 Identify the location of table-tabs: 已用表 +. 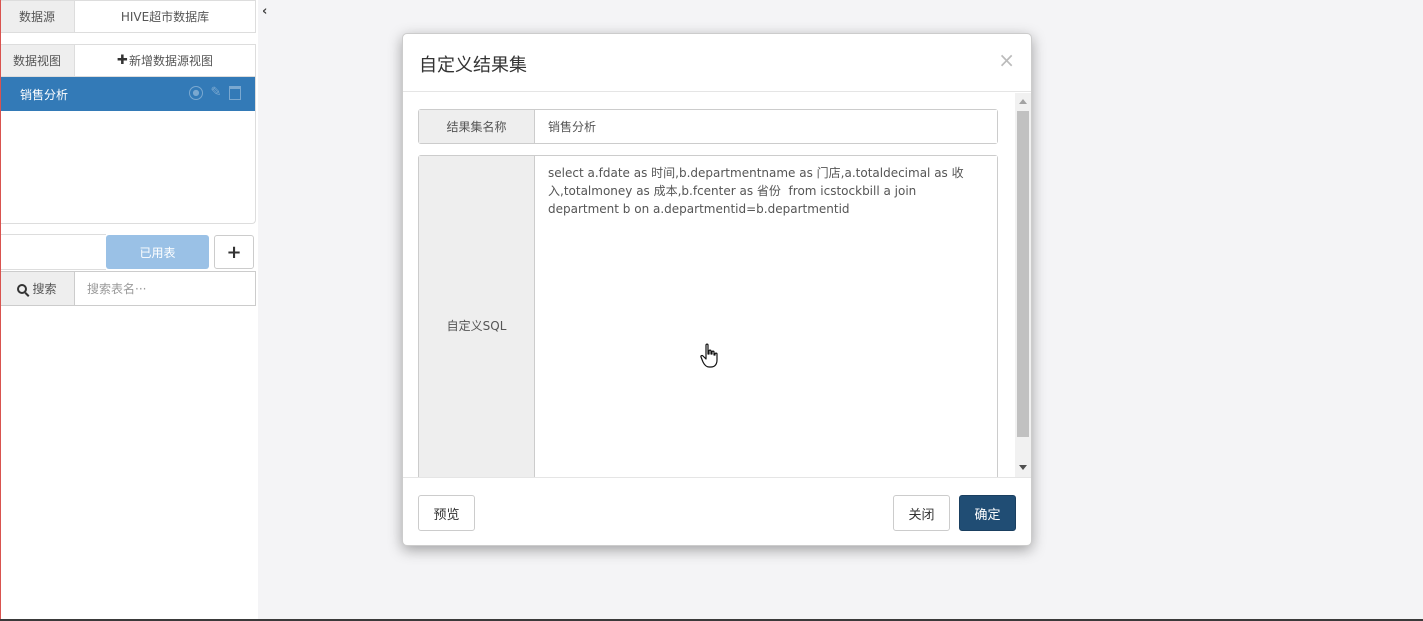
(128, 252).